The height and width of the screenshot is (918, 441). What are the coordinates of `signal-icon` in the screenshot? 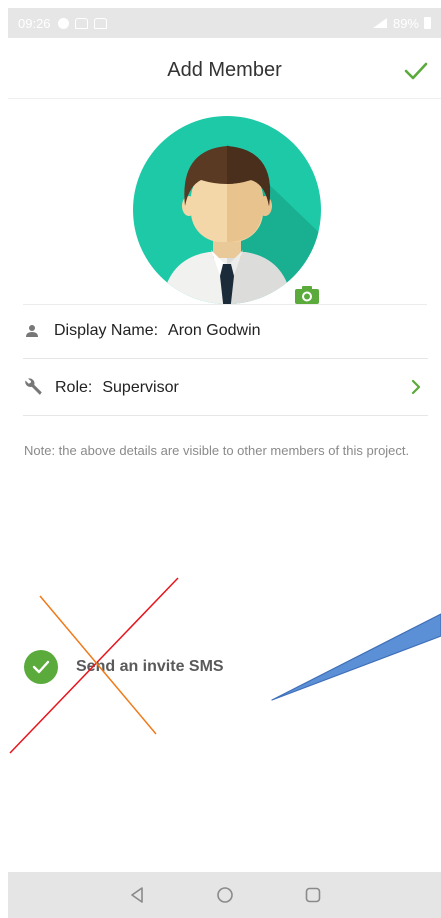 It's located at (379, 23).